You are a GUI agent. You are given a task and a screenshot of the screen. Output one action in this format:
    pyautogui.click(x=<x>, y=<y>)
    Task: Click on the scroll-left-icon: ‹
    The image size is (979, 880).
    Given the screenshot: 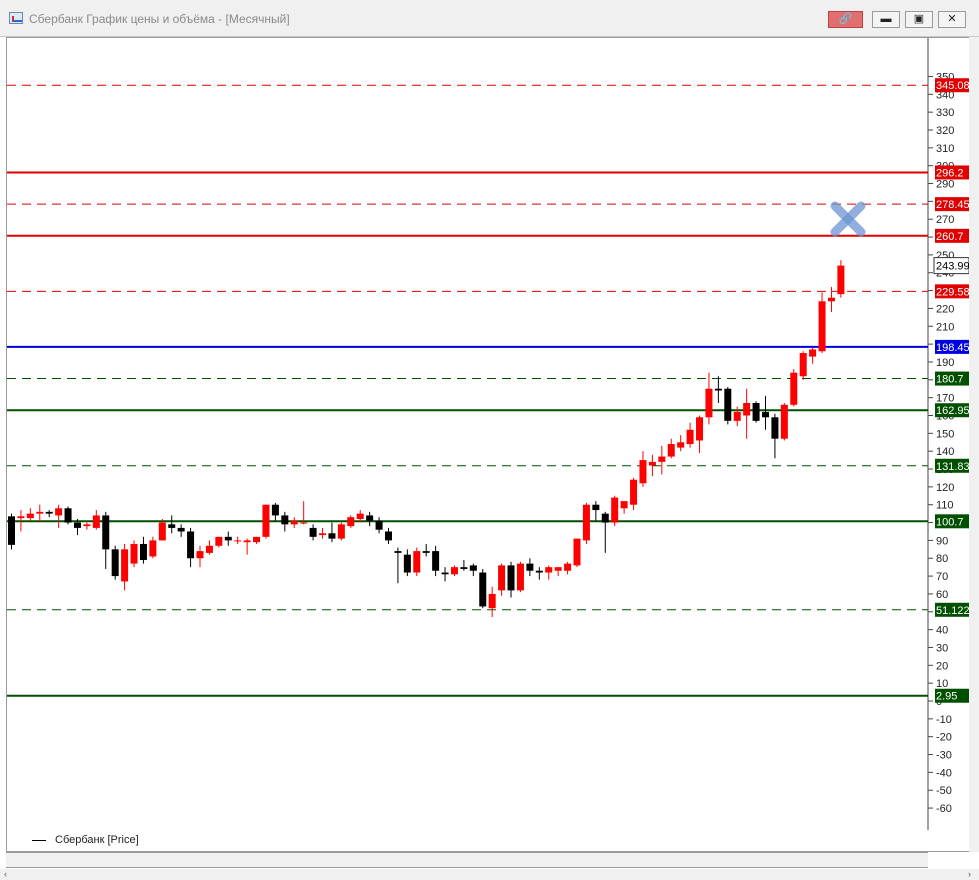 What is the action you would take?
    pyautogui.click(x=5, y=874)
    